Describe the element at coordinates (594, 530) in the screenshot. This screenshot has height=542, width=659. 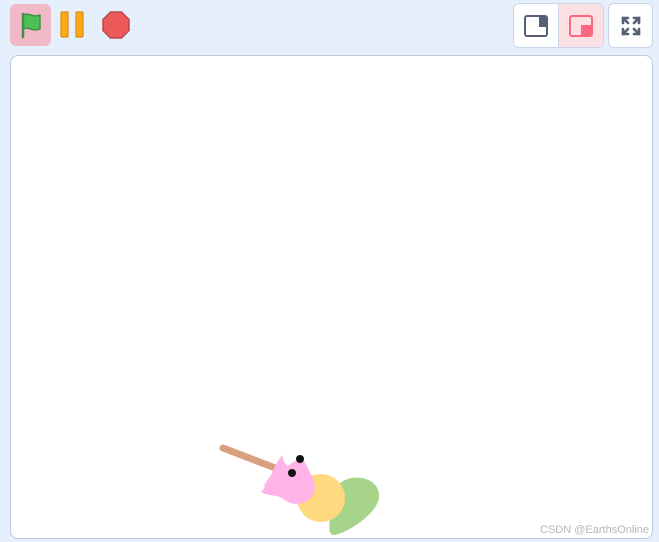
I see `watermark-text: CSDN @EarthsOnline` at that location.